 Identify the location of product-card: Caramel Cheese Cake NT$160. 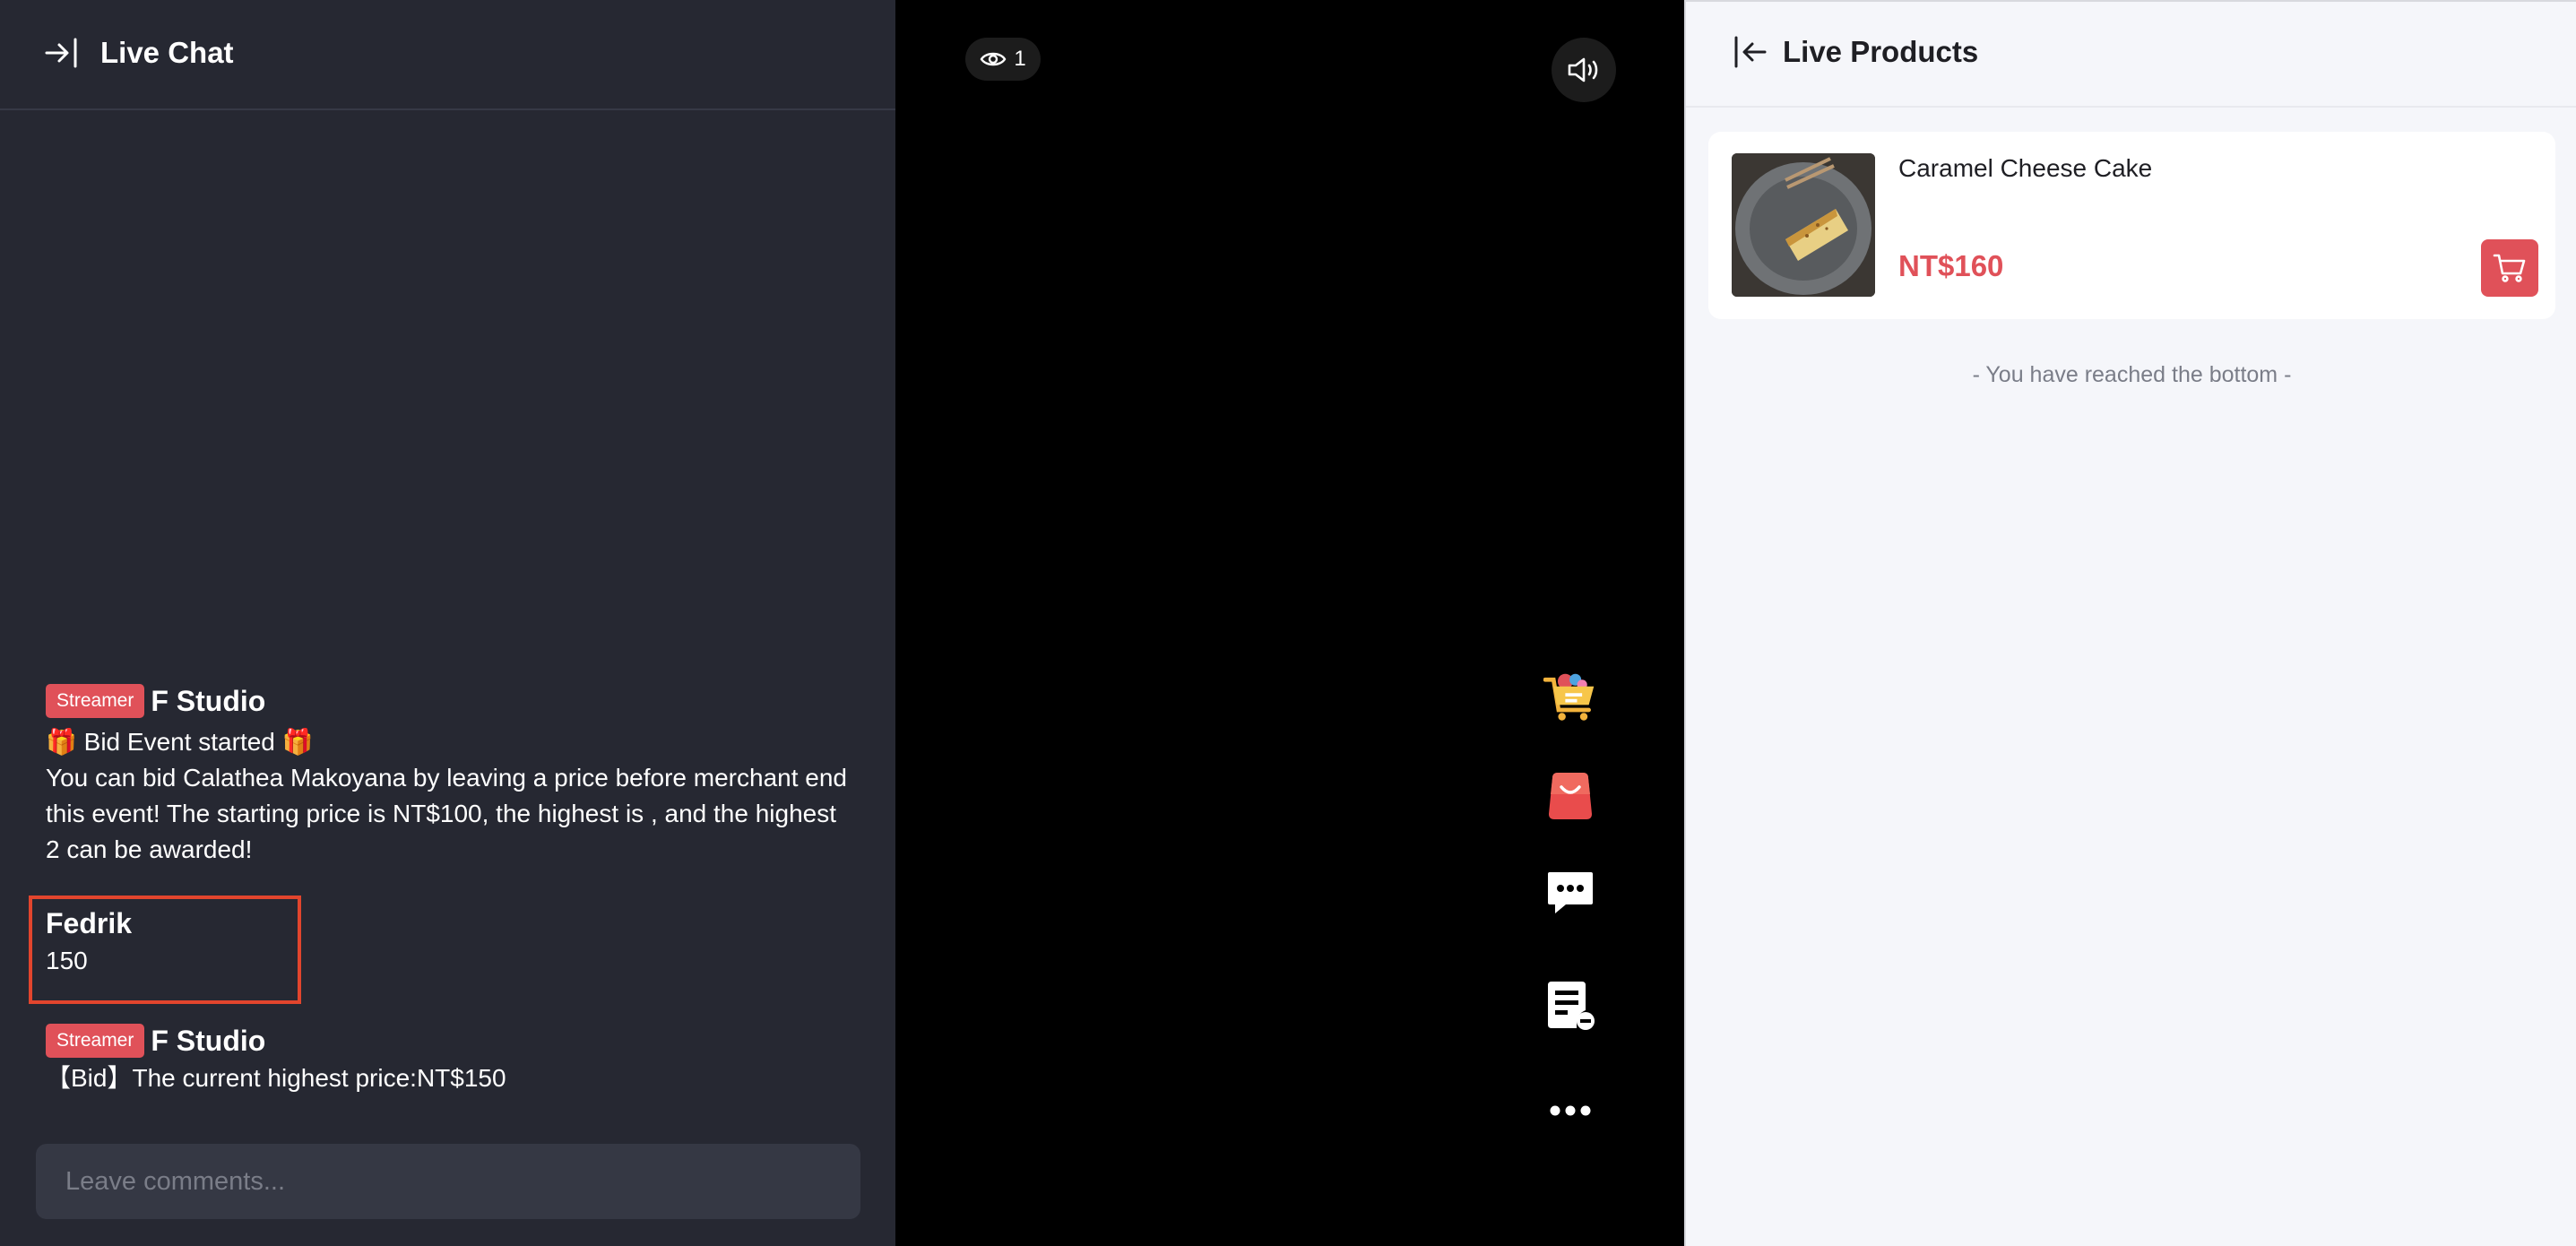
(2131, 226).